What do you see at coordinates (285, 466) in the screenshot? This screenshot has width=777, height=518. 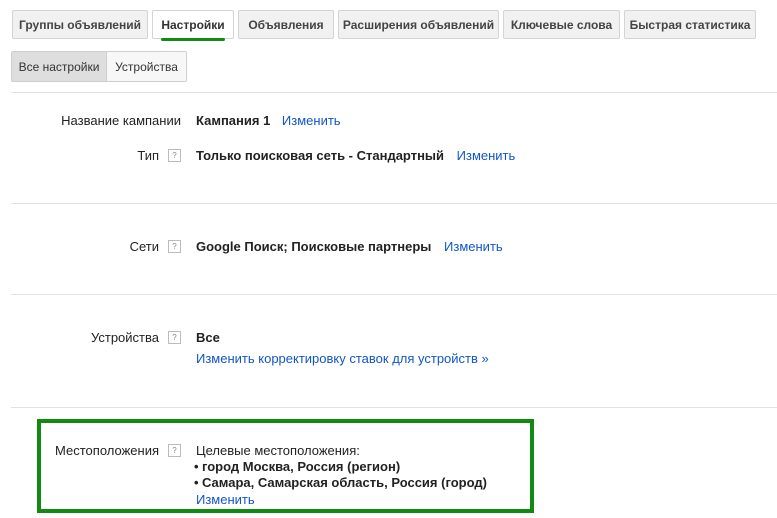 I see `locations-highlight-box` at bounding box center [285, 466].